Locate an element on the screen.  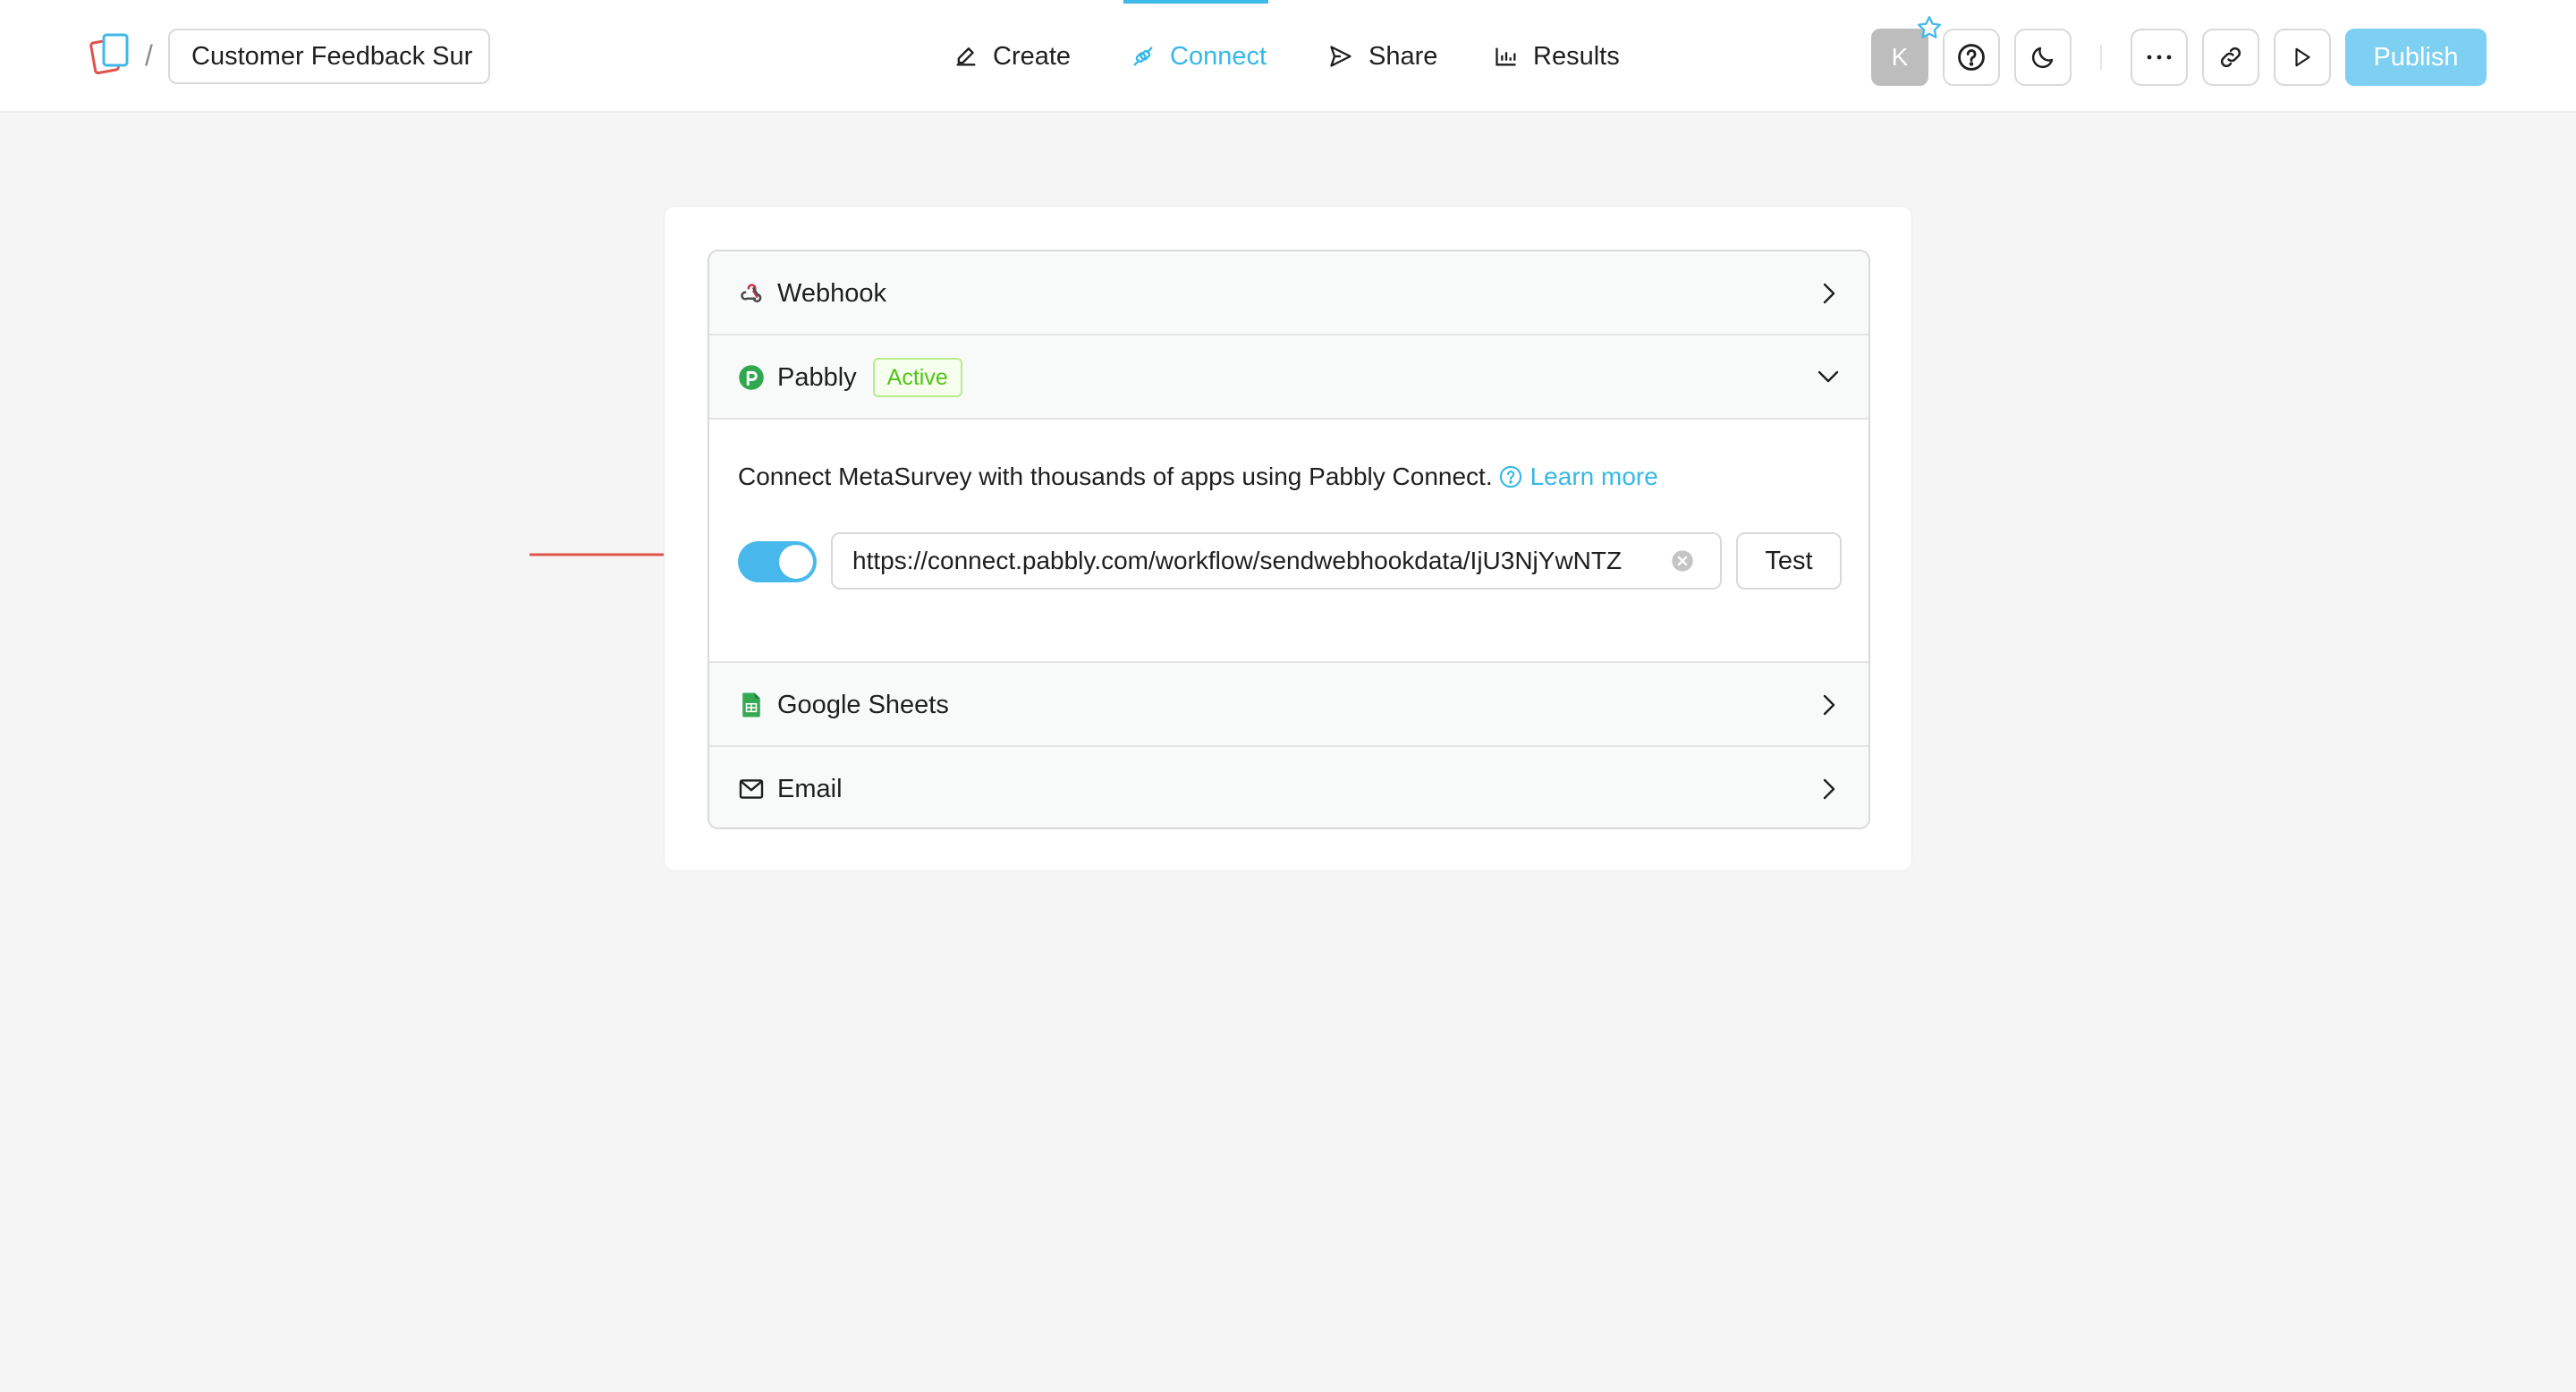
tab-results: Results is located at coordinates (1557, 56).